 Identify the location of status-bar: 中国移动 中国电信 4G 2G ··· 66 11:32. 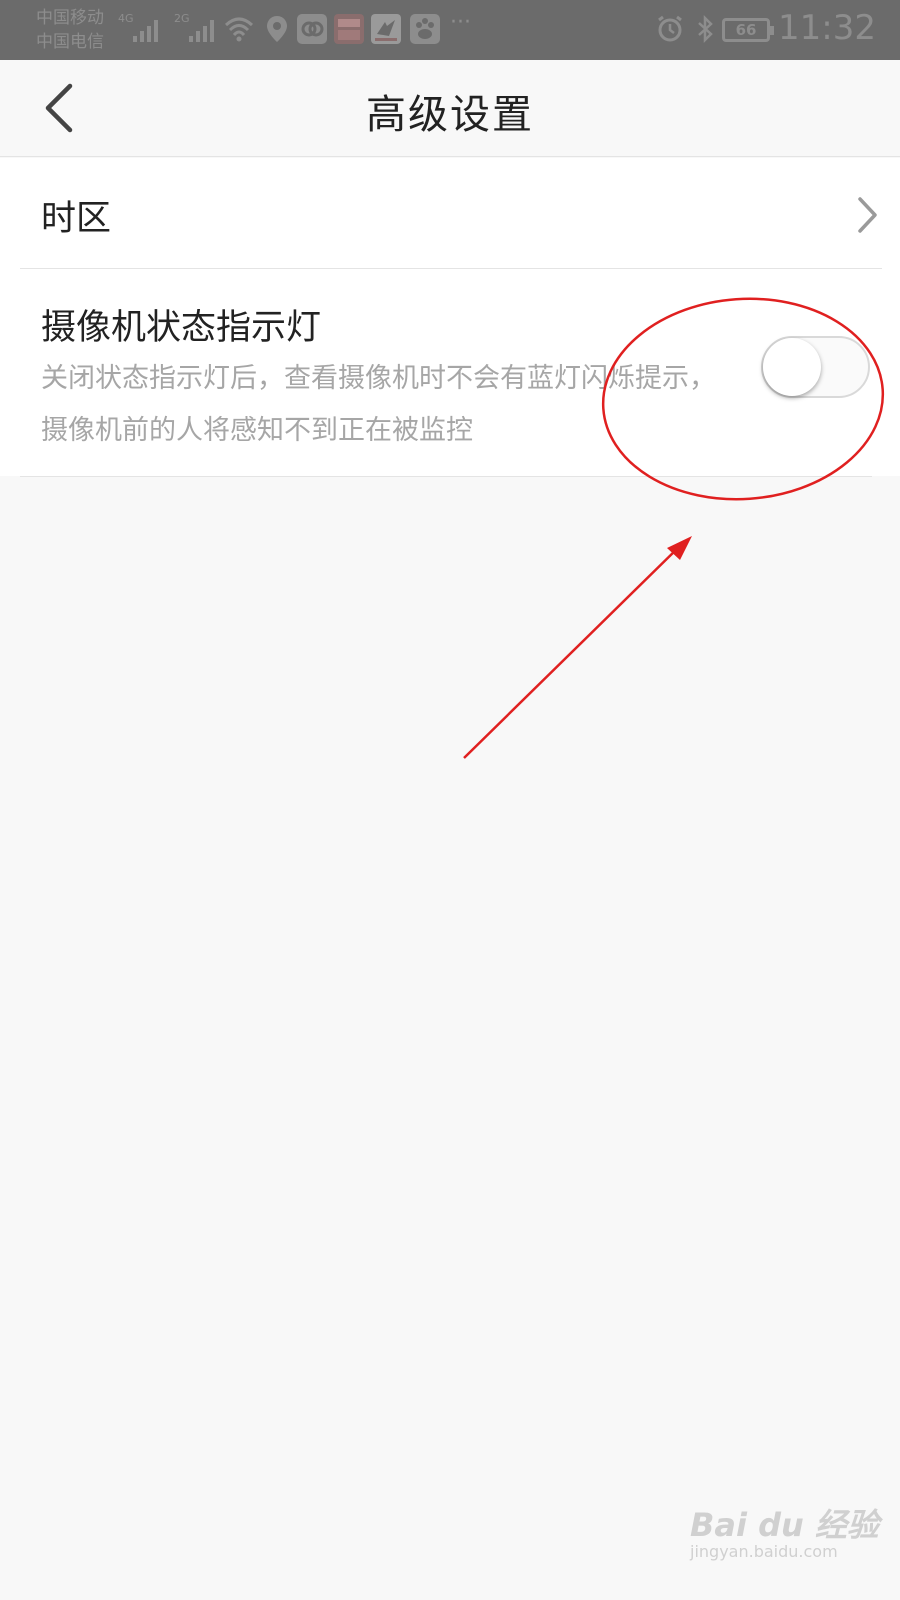
(450, 30).